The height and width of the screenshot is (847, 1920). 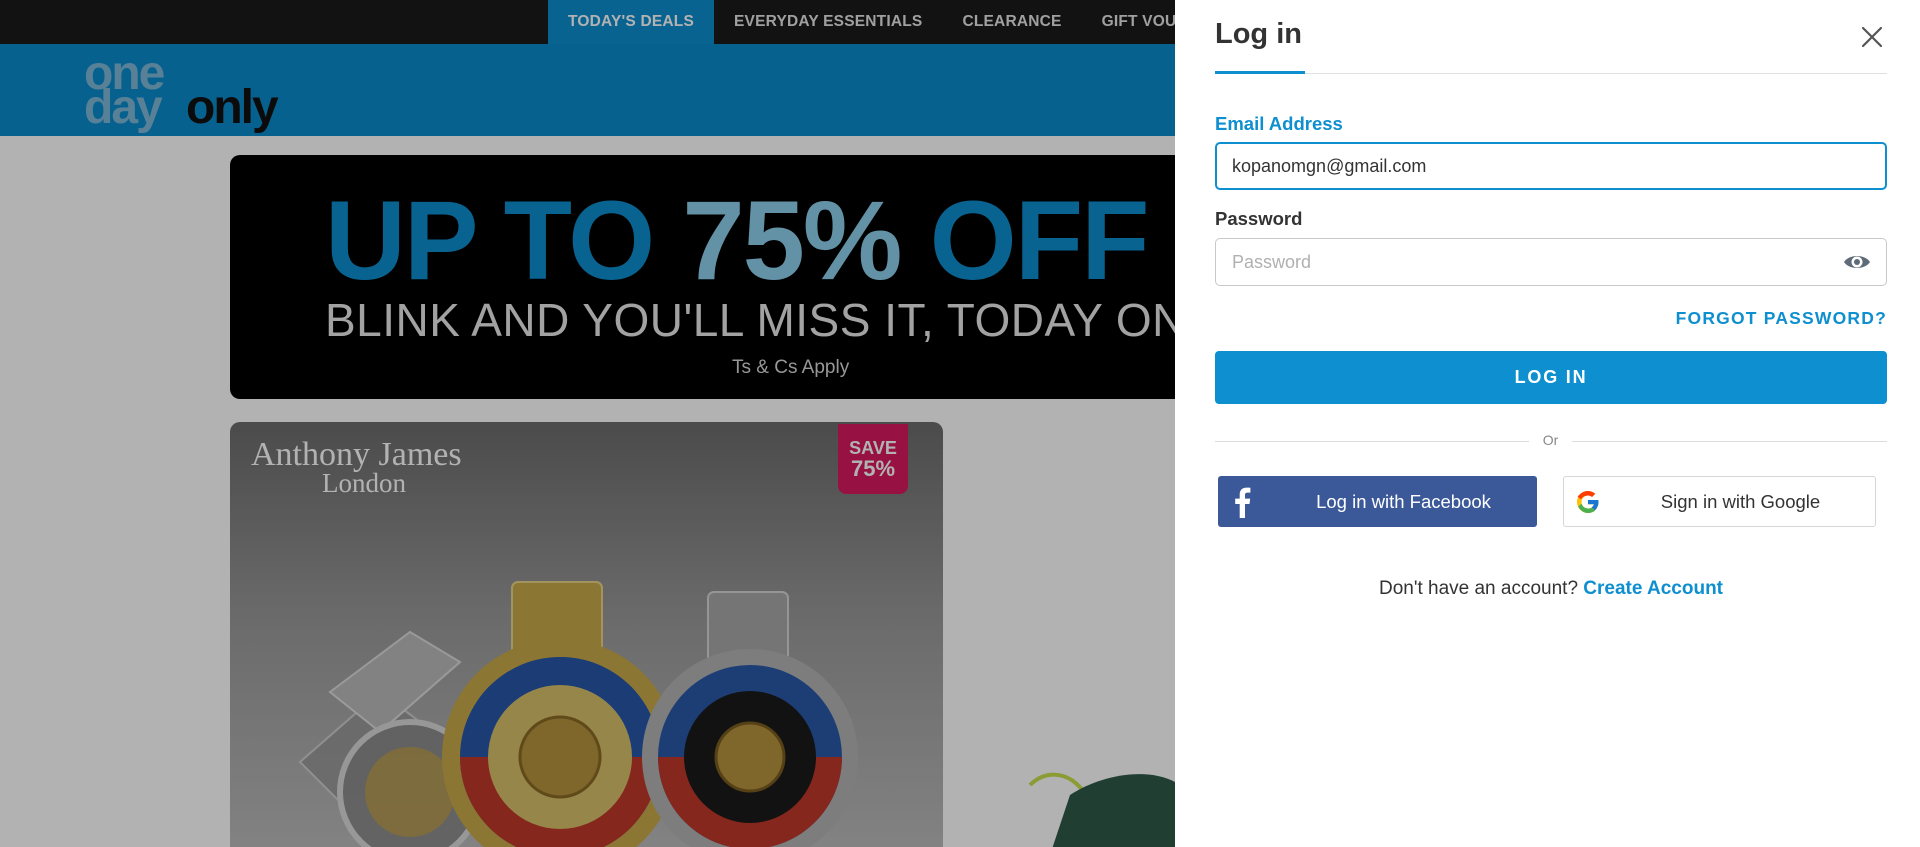 I want to click on facebook-login-button: Log in with Facebook, so click(x=1377, y=501).